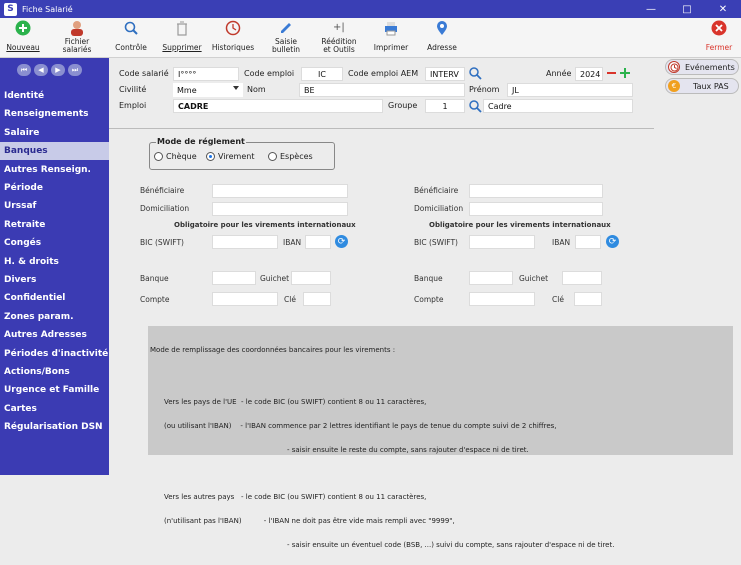  What do you see at coordinates (245, 242) in the screenshot?
I see `bic-field` at bounding box center [245, 242].